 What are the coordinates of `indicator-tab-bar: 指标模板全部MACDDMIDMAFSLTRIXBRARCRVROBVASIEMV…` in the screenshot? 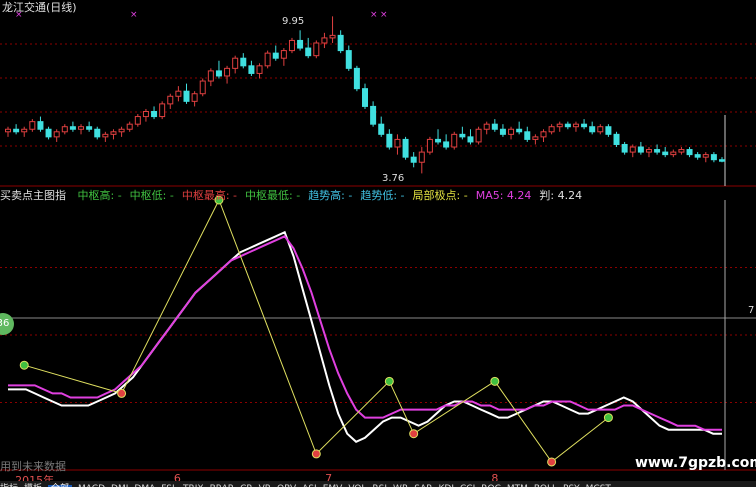 It's located at (378, 484).